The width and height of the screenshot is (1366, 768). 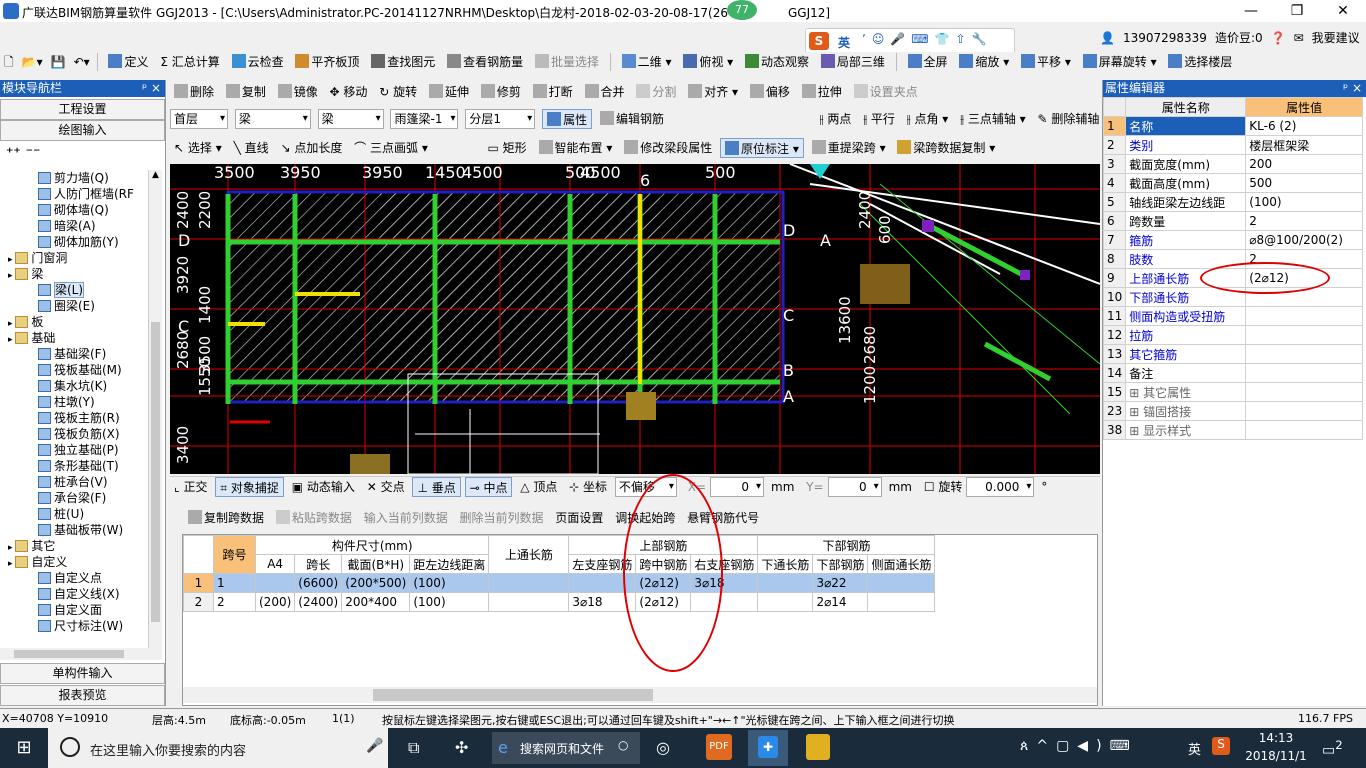 I want to click on close-button: ✕, so click(x=1343, y=11).